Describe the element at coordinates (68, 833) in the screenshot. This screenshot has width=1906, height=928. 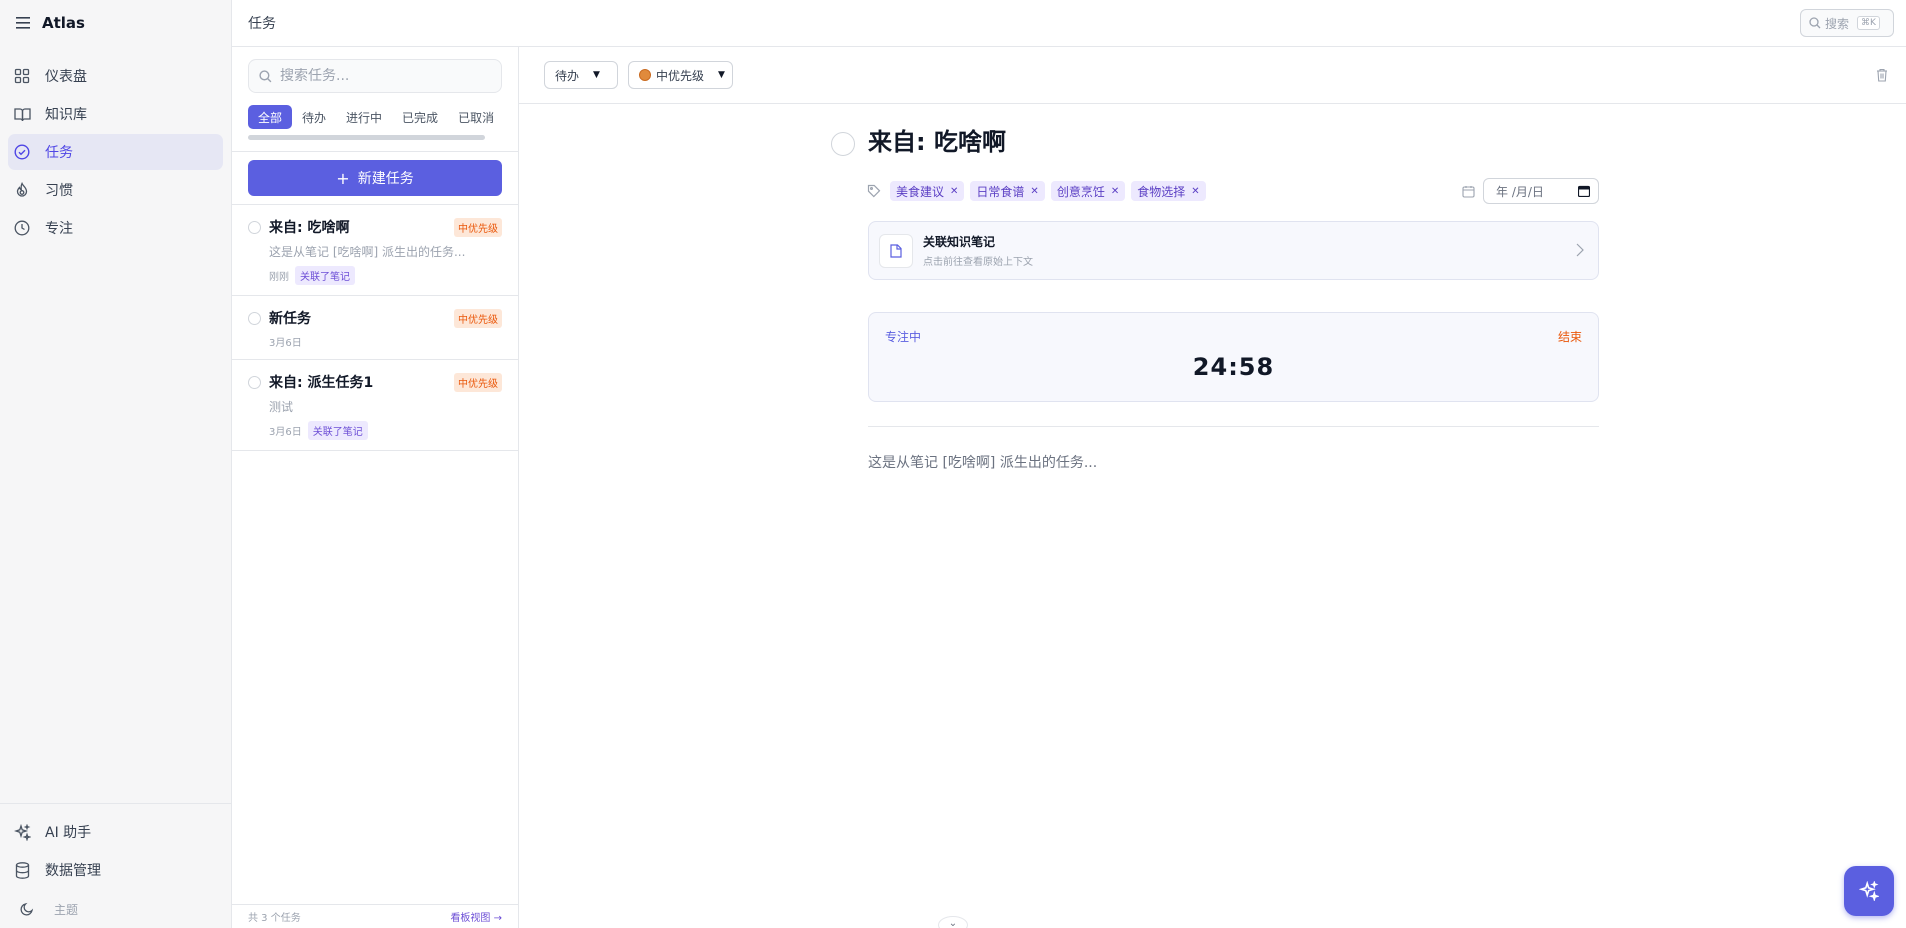
I see `sidebar-item-label: AI 助手` at that location.